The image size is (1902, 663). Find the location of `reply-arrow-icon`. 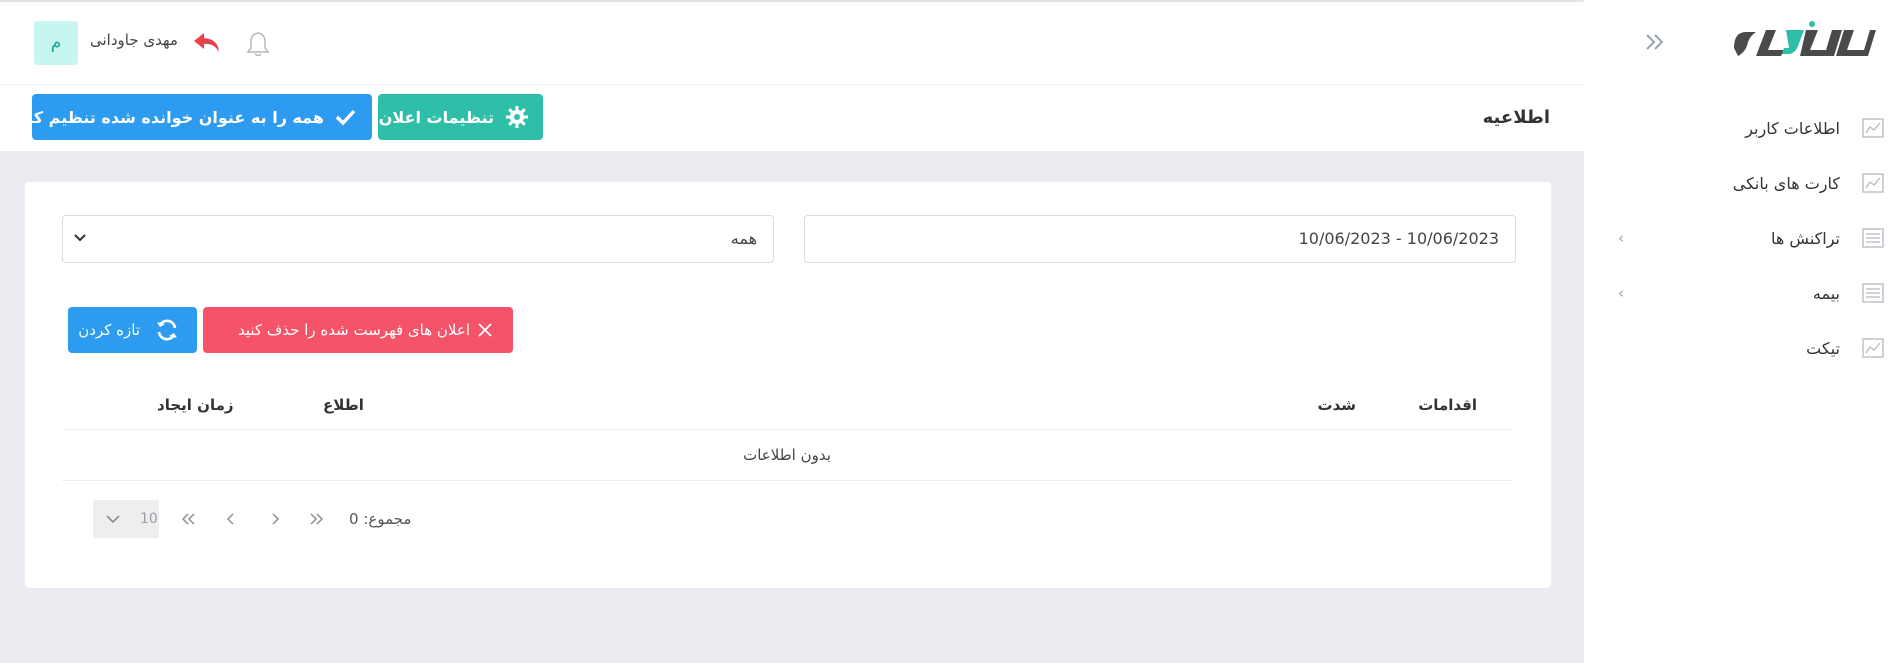

reply-arrow-icon is located at coordinates (207, 43).